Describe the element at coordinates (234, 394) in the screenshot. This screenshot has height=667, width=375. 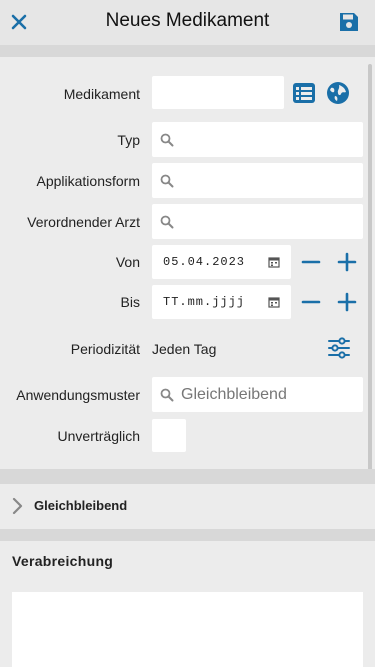
I see `anwendungsmuster-placeholder: Gleichbleibend` at that location.